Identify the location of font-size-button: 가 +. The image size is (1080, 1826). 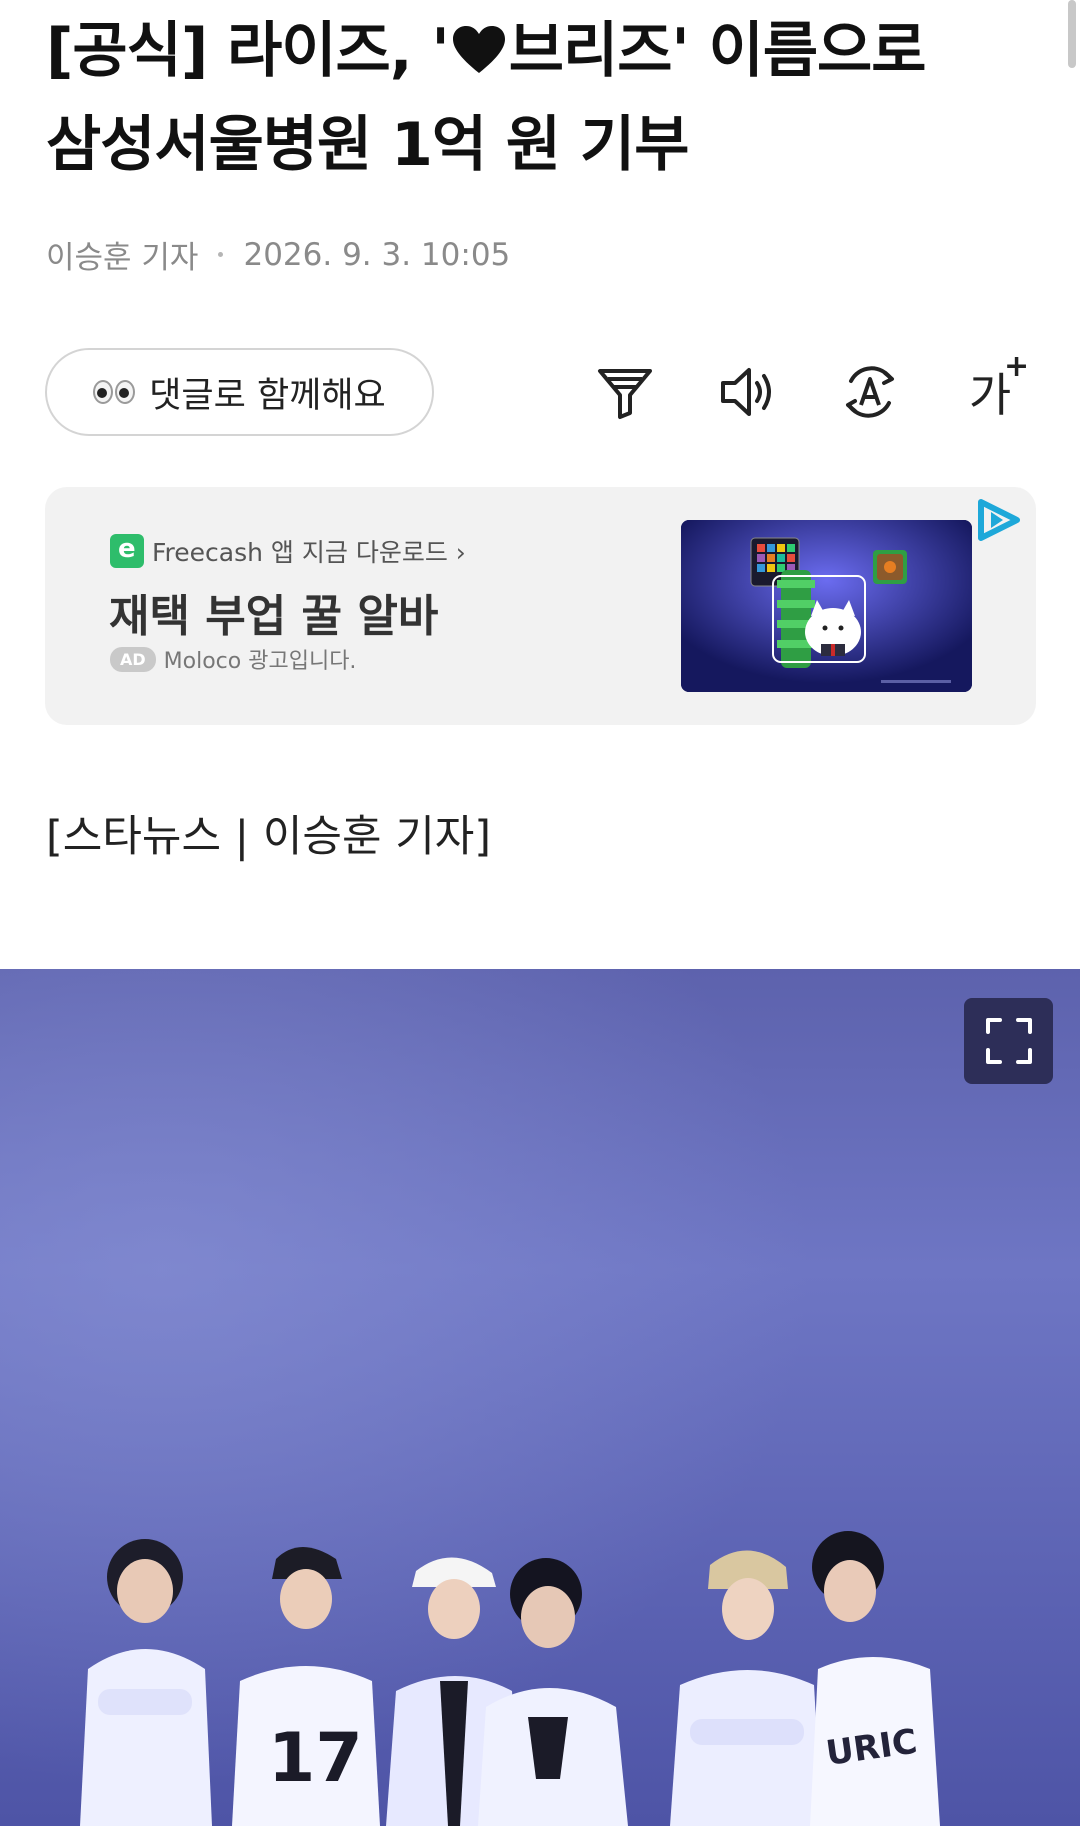
(990, 390).